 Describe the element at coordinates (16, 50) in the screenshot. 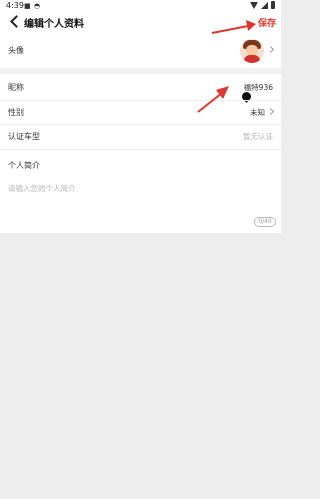

I see `avatar-label: 头像` at that location.